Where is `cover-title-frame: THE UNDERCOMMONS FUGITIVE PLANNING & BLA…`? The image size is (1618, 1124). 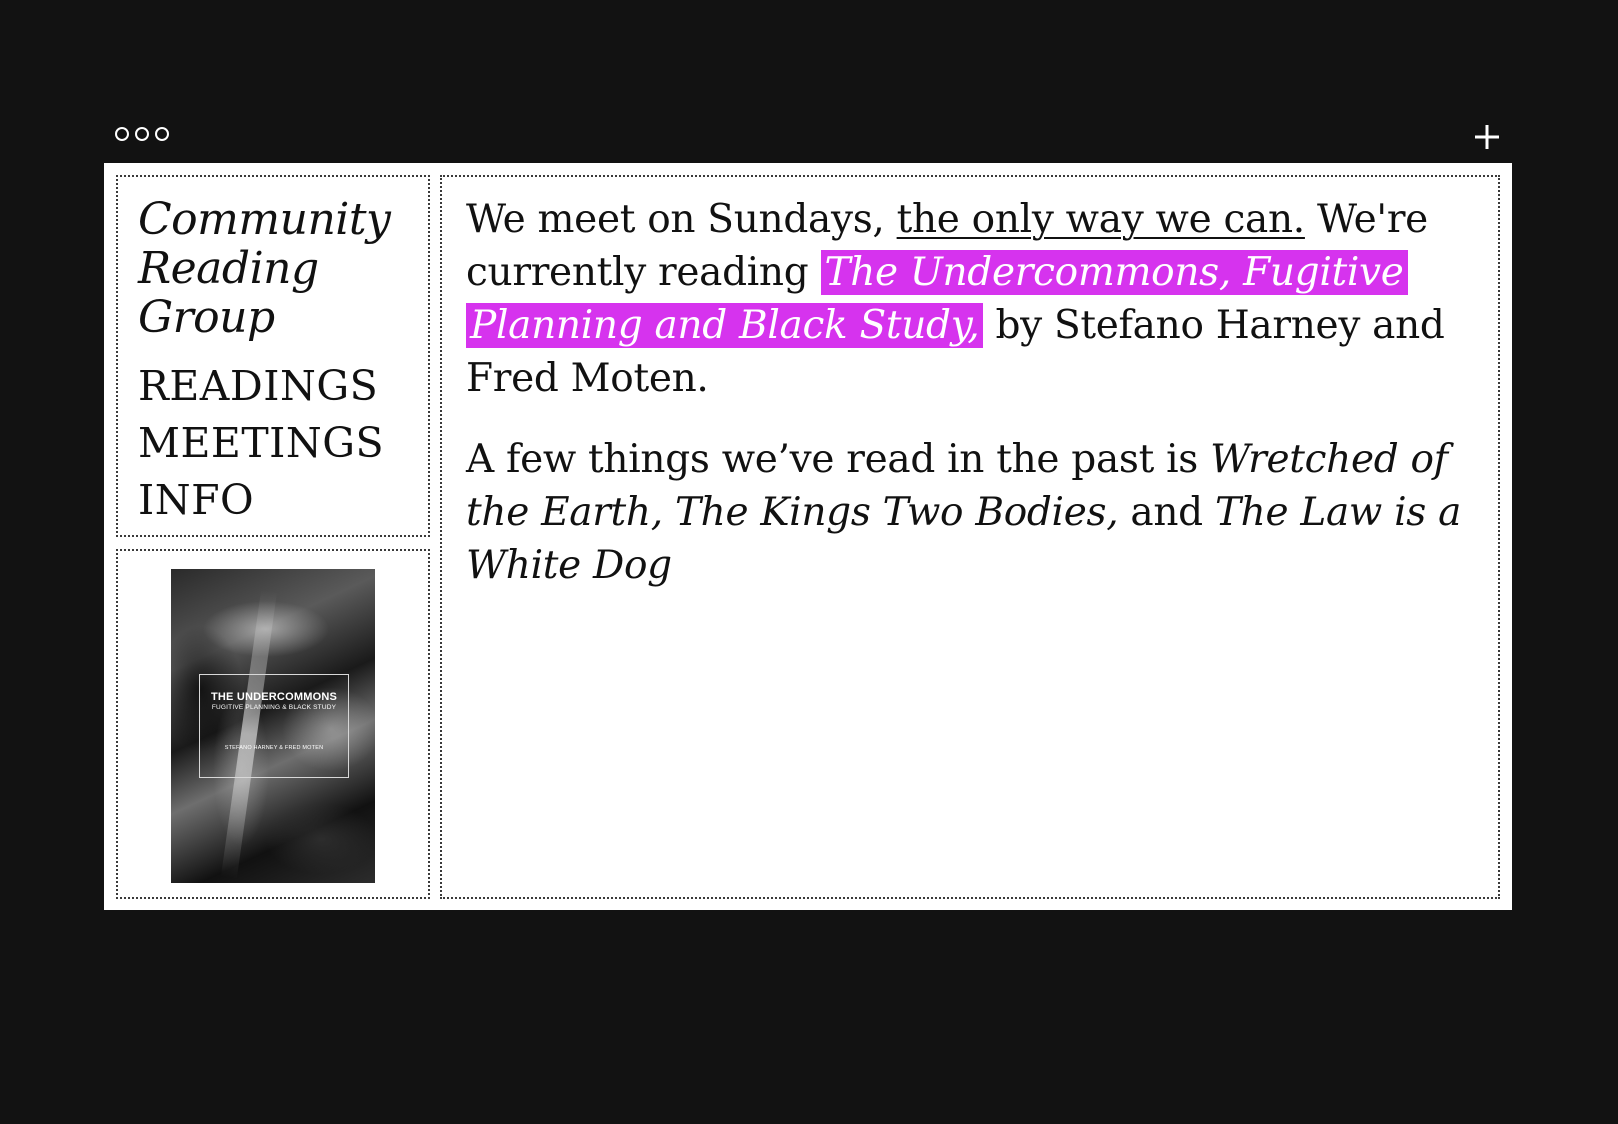
cover-title-frame: THE UNDERCOMMONS FUGITIVE PLANNING & BLA… is located at coordinates (274, 726).